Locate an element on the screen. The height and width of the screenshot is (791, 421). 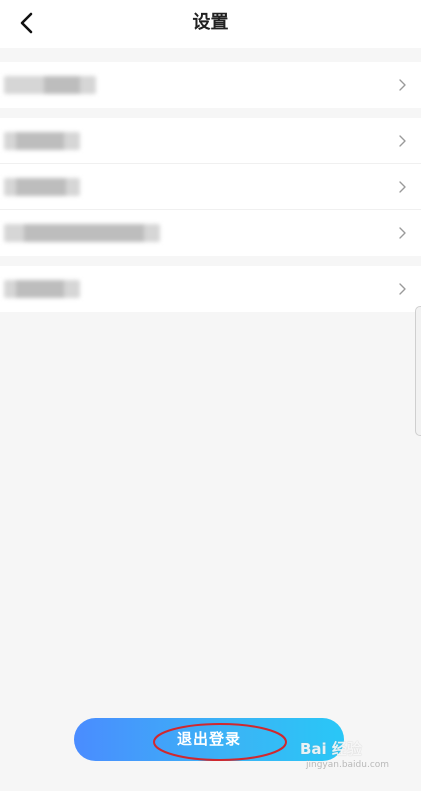
back-button is located at coordinates (28, 24).